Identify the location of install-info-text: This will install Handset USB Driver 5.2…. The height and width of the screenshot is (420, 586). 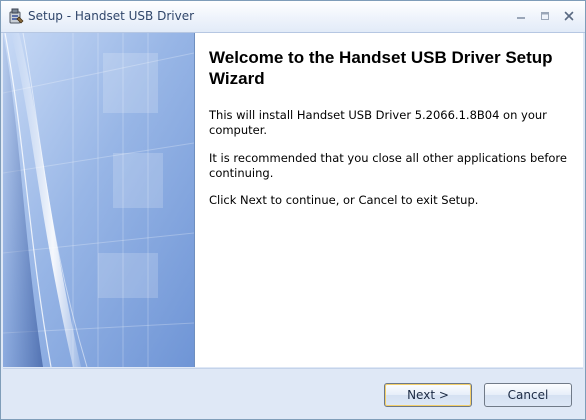
(378, 122).